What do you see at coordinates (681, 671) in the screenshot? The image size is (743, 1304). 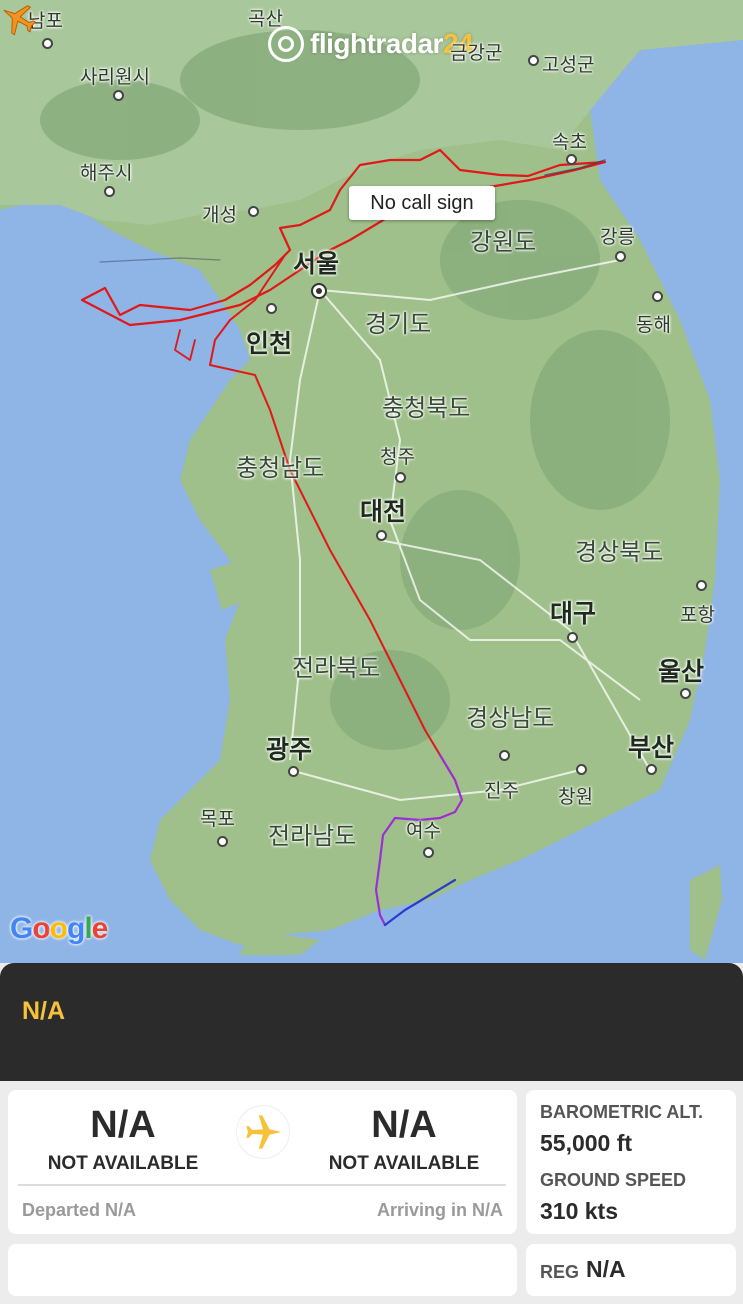 I see `place-label: 울산` at bounding box center [681, 671].